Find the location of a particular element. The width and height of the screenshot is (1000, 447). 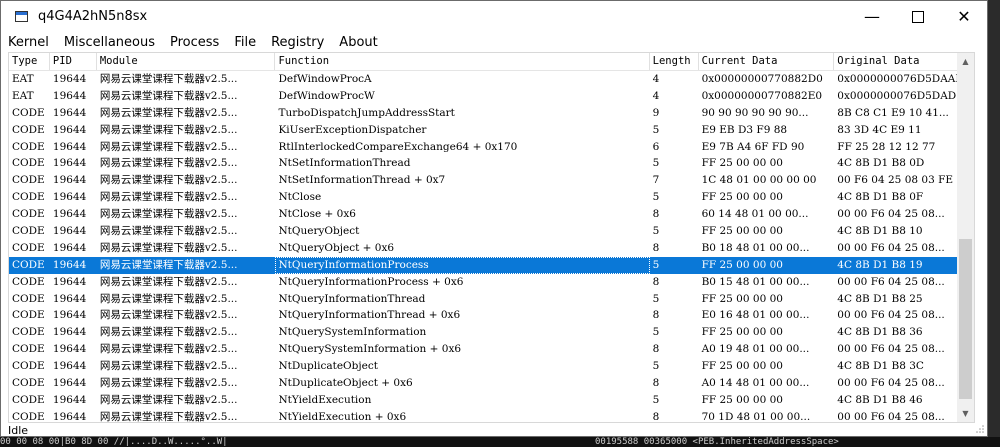

maximize-icon is located at coordinates (918, 16).